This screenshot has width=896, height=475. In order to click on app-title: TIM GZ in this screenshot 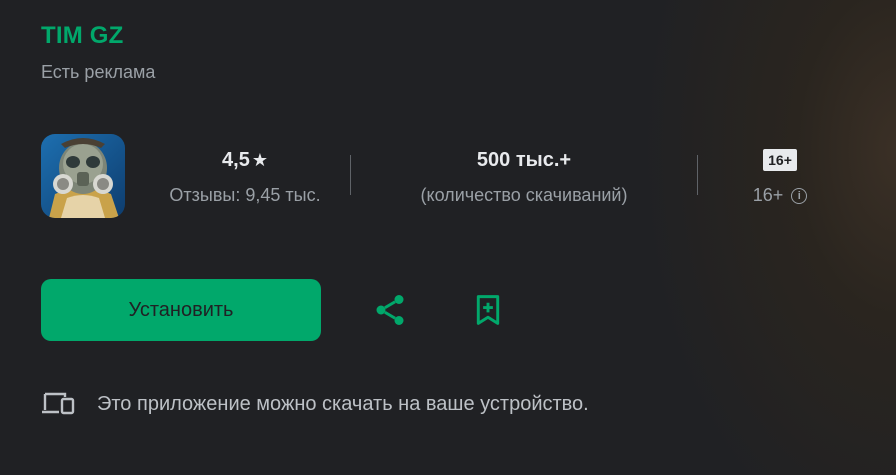, I will do `click(82, 35)`.